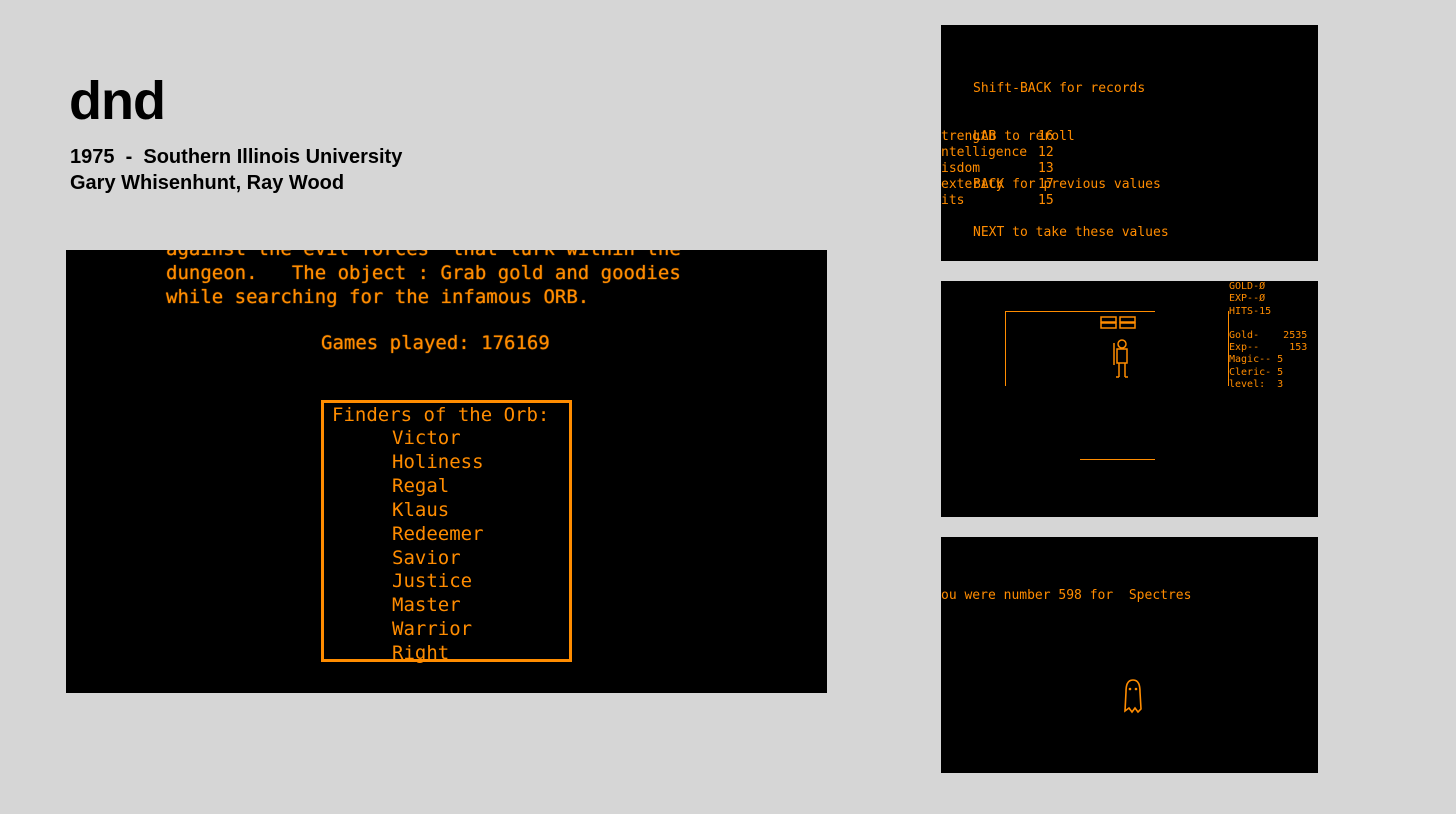 Image resolution: width=1456 pixels, height=814 pixels. What do you see at coordinates (441, 415) in the screenshot?
I see `finders-title: Finders of the Orb:` at bounding box center [441, 415].